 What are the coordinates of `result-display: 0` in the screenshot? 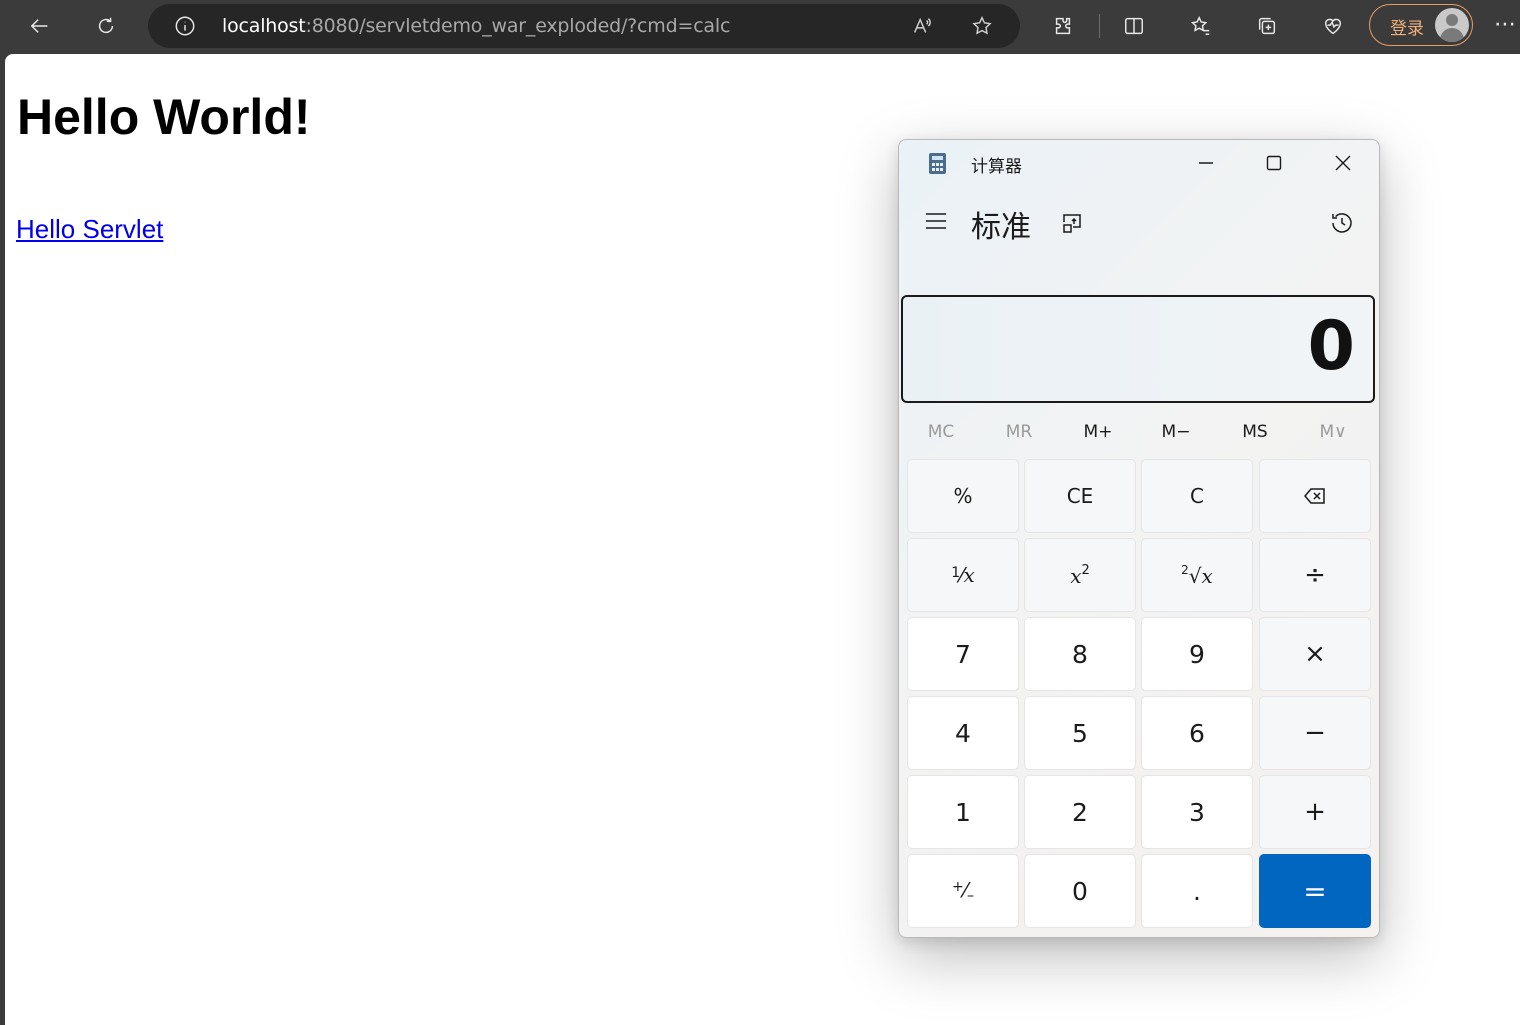 It's located at (1138, 349).